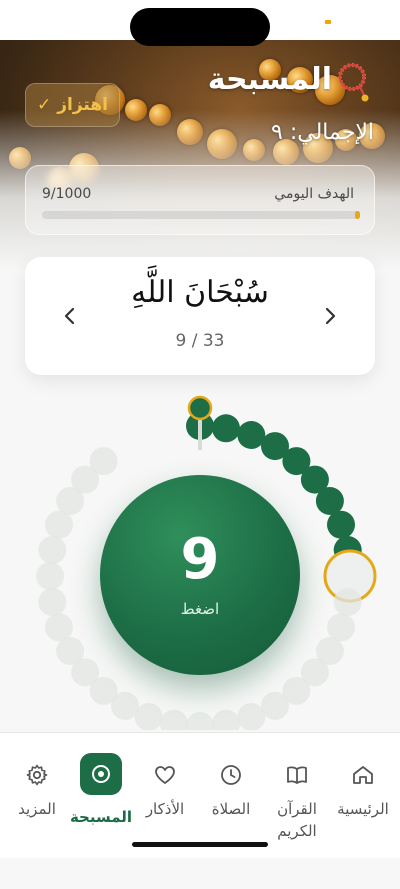 The height and width of the screenshot is (889, 400). Describe the element at coordinates (165, 792) in the screenshot. I see `tab-heart: الأذكار` at that location.